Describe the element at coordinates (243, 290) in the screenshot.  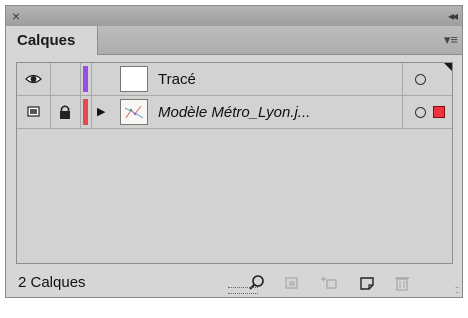
I see `panel-resize-handle` at that location.